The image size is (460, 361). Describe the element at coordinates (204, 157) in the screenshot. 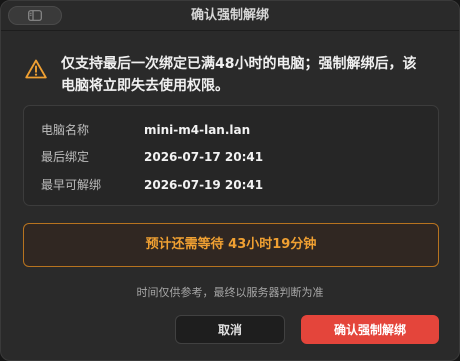

I see `last-bind-value: 2026-07-17 20:41` at that location.